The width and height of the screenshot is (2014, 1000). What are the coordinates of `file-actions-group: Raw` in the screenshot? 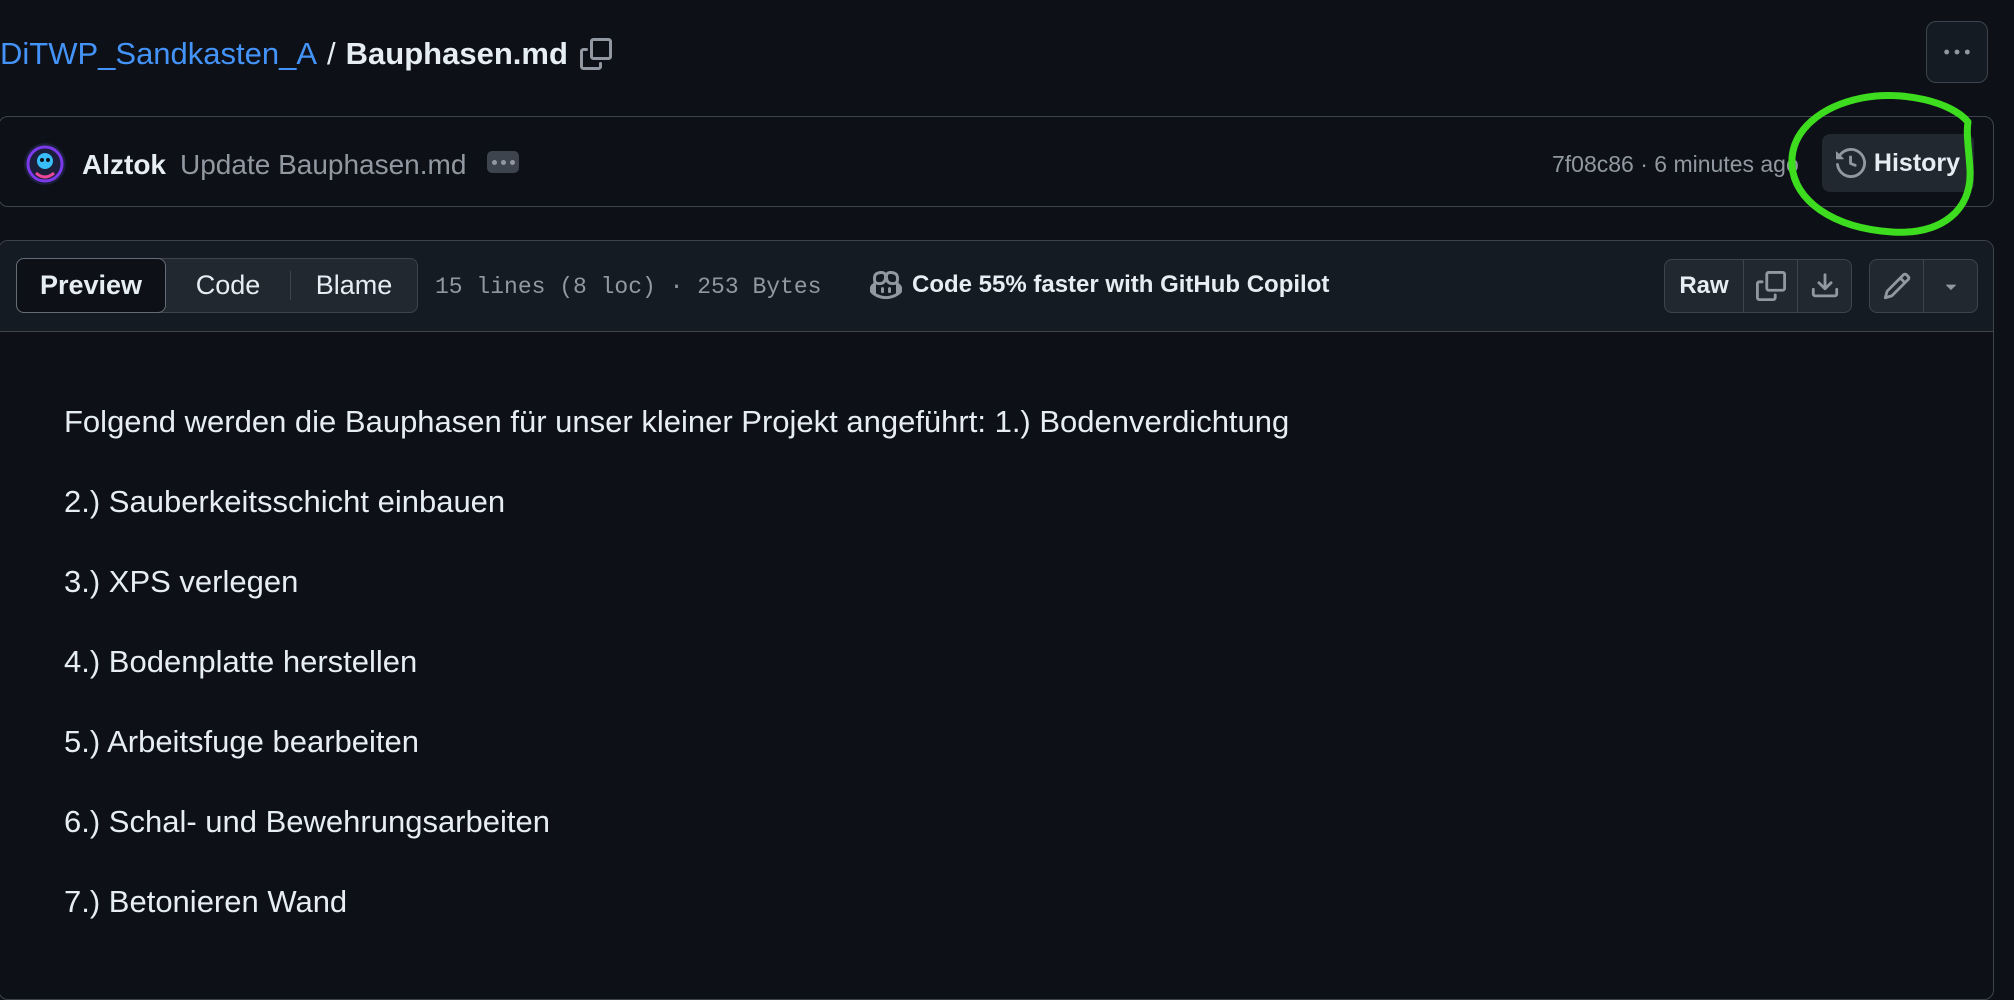 It's located at (1758, 286).